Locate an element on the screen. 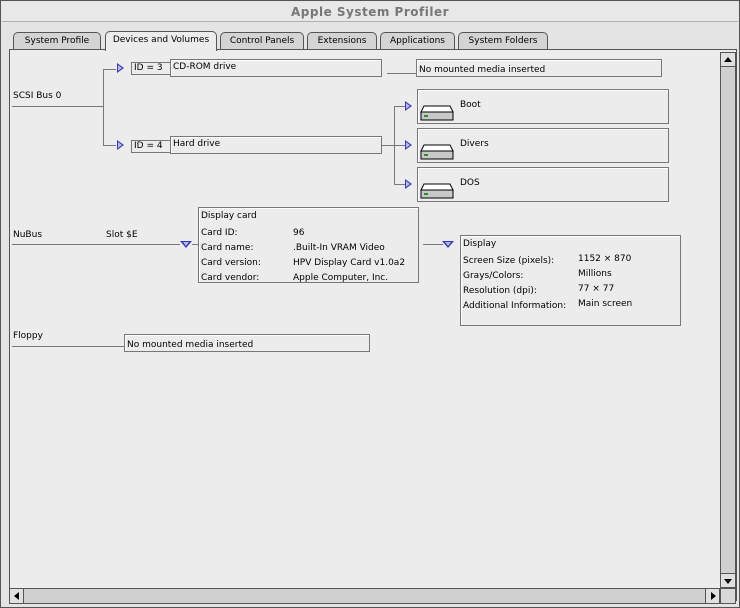 This screenshot has width=740, height=608. tab-system-profile: System Profile is located at coordinates (57, 41).